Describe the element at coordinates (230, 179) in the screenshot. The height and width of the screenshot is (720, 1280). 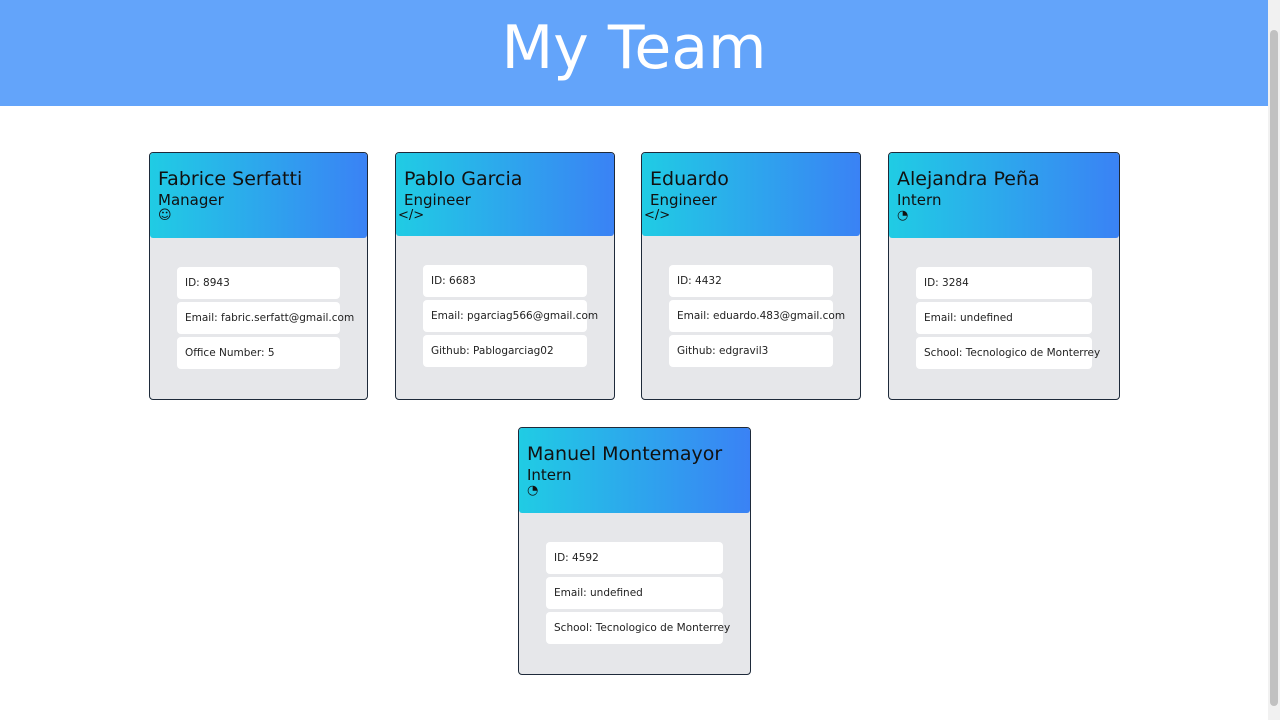
I see `employee-name: Fabrice Serfatti` at that location.